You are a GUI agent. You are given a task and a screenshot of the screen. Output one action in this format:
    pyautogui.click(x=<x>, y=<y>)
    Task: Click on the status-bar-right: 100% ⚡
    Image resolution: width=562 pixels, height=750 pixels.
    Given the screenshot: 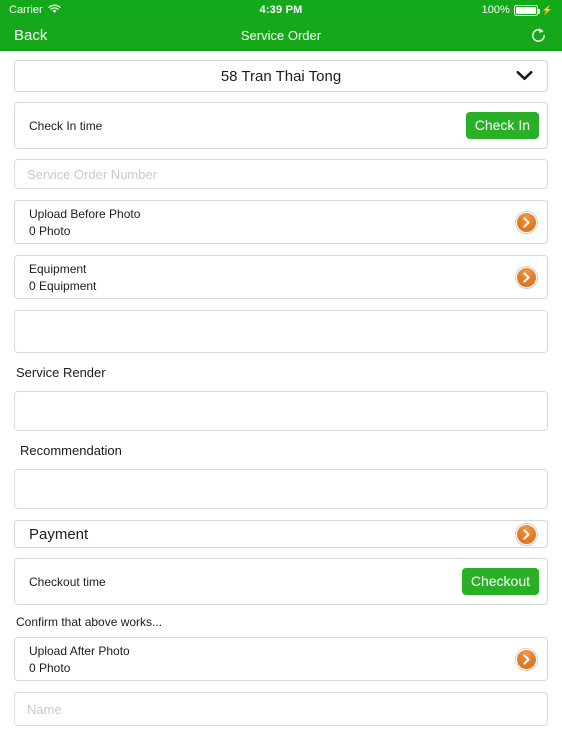 What is the action you would take?
    pyautogui.click(x=517, y=10)
    